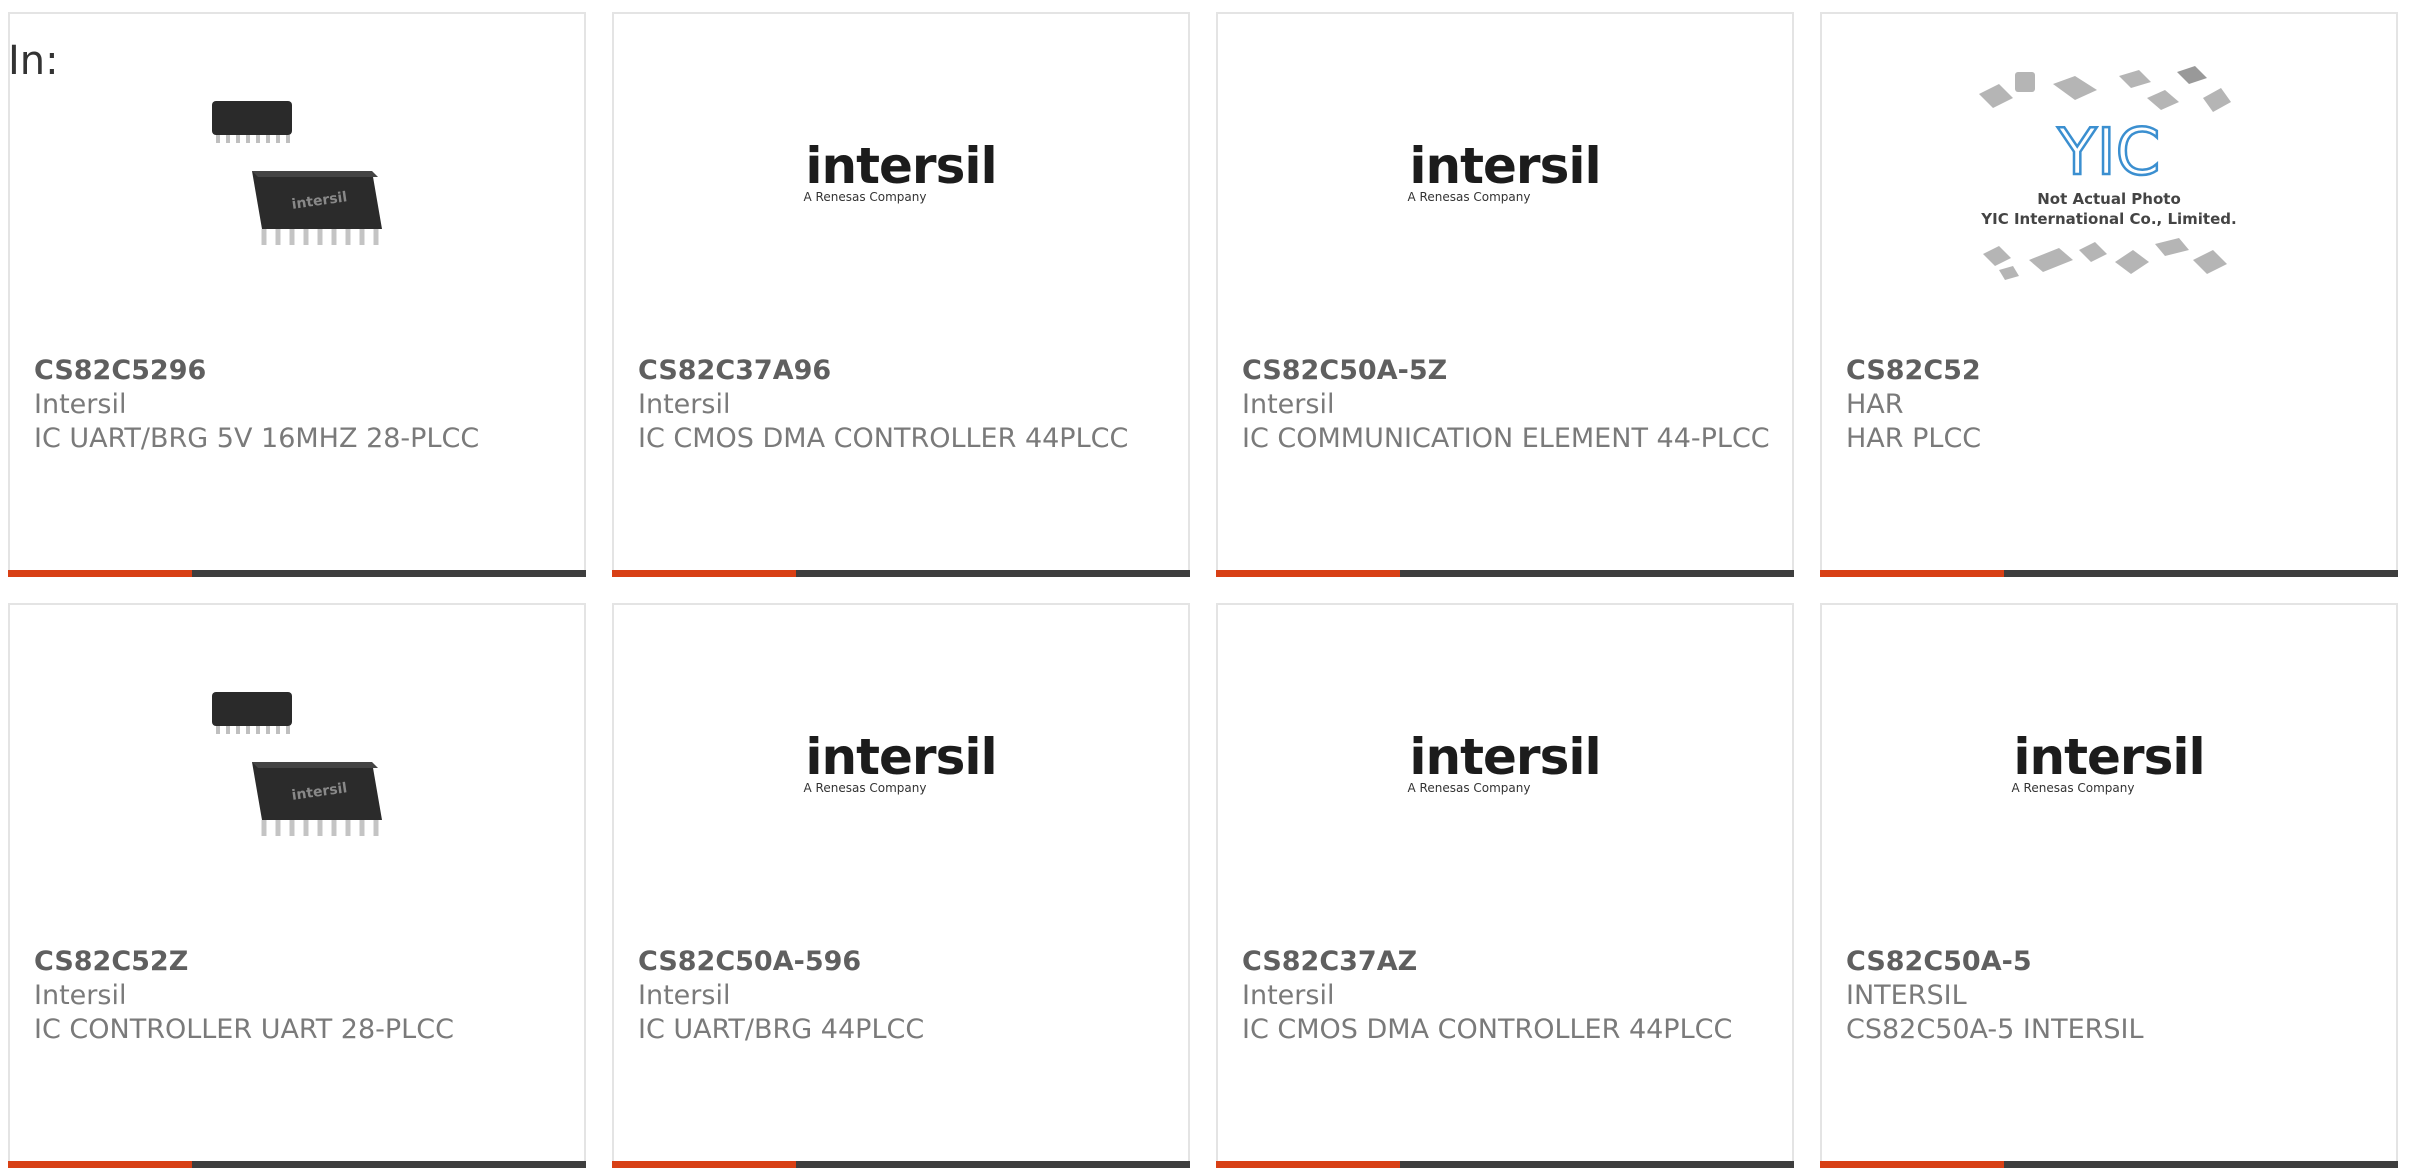 This screenshot has height=1168, width=2410. Describe the element at coordinates (33, 61) in the screenshot. I see `page-heading: In:` at that location.